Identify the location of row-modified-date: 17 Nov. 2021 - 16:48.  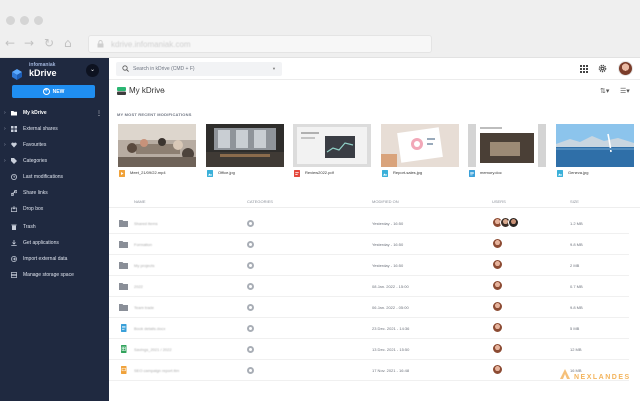
(391, 370).